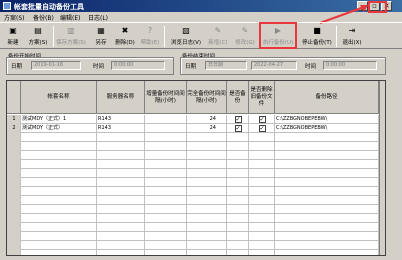  I want to click on run-backup-button: ▶ 执行备份(U), so click(278, 36).